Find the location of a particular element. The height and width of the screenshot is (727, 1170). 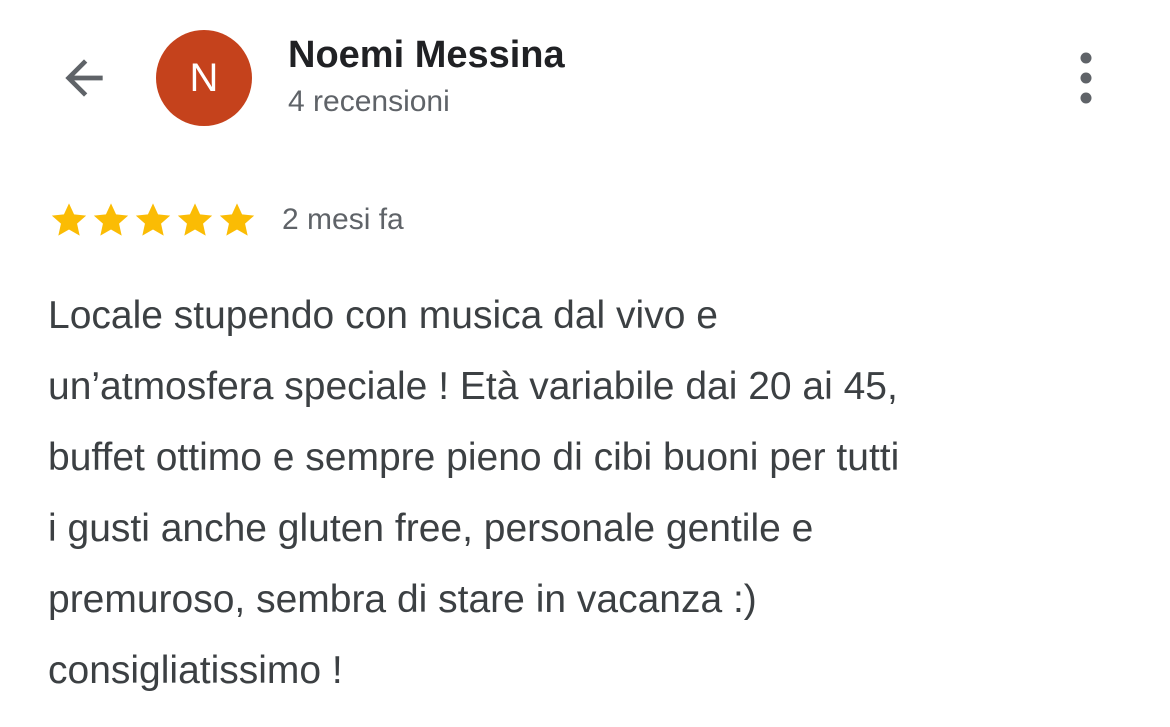

avatar: N is located at coordinates (204, 78).